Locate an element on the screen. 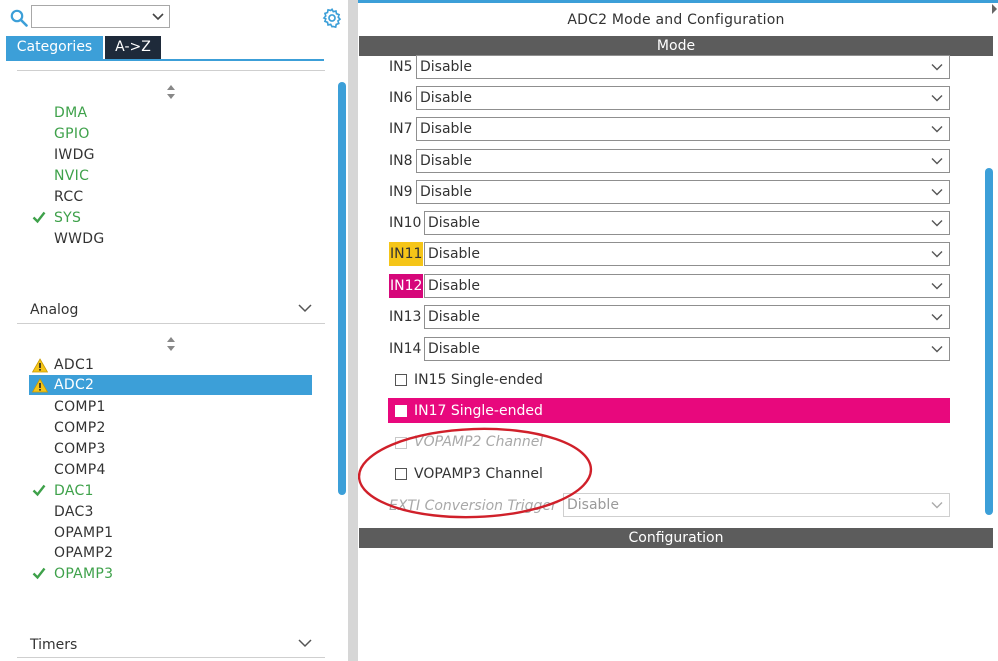 This screenshot has width=998, height=661. tab-underline is located at coordinates (165, 60).